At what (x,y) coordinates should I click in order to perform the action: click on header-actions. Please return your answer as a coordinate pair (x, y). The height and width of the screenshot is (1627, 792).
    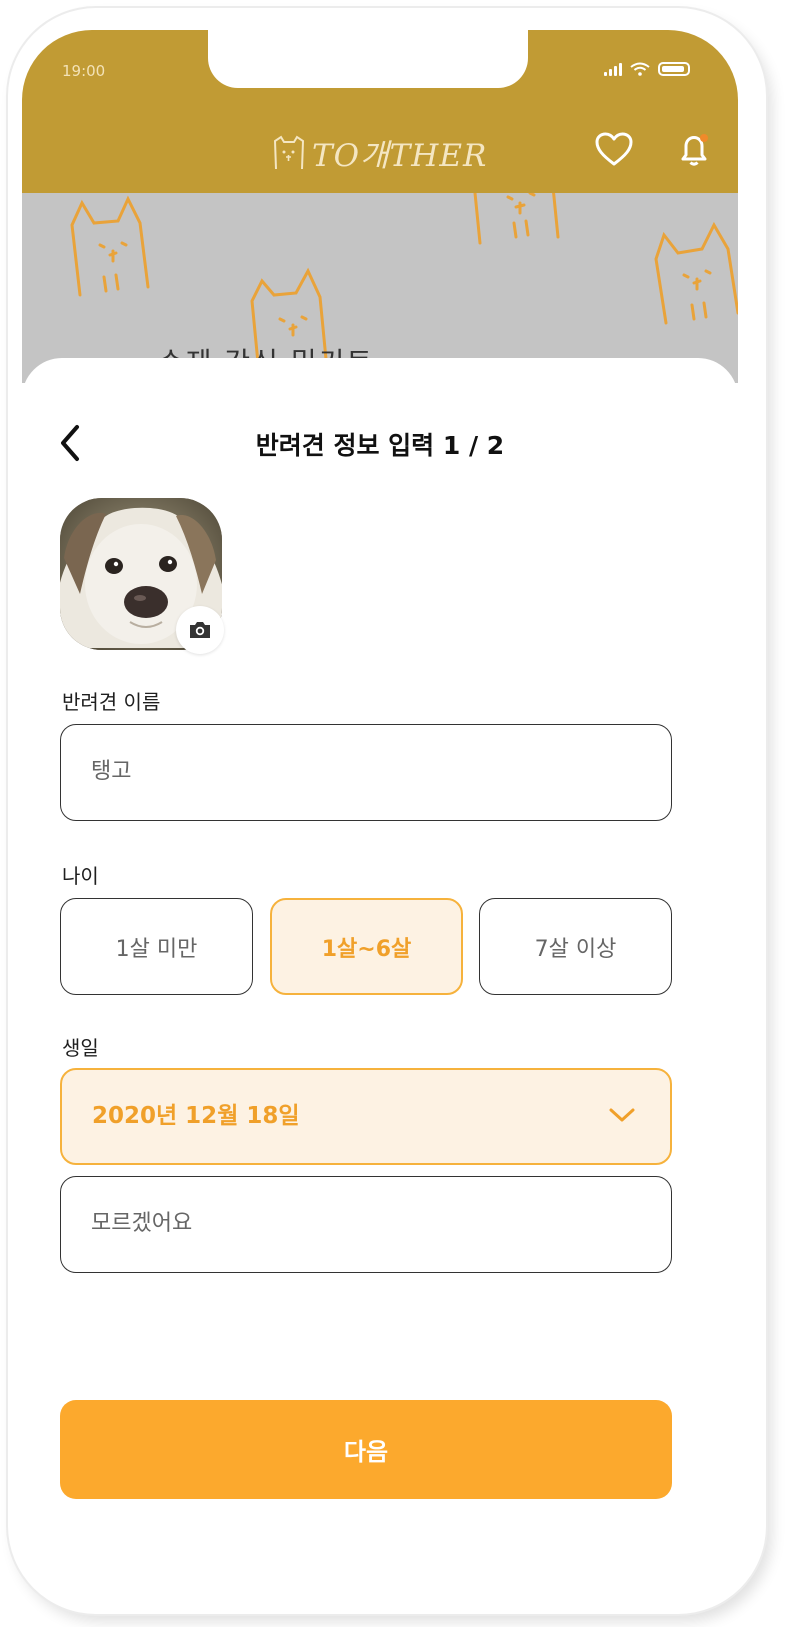
    Looking at the image, I should click on (654, 150).